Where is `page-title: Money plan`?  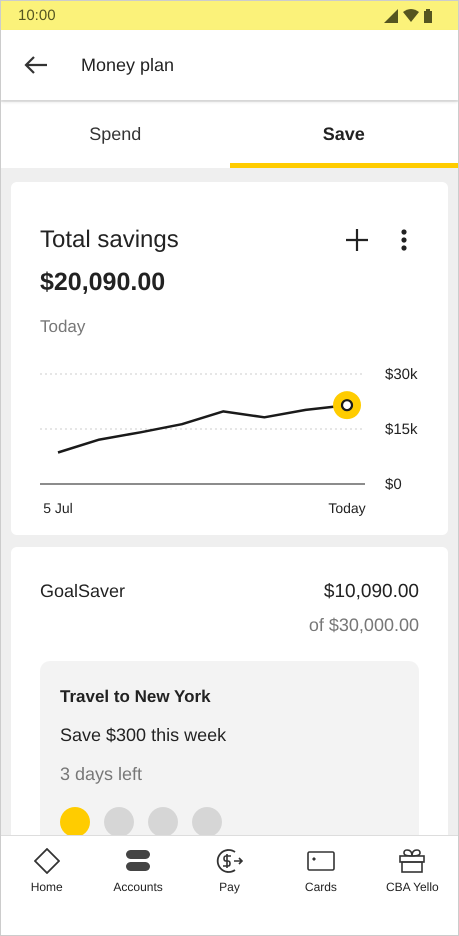 page-title: Money plan is located at coordinates (127, 65).